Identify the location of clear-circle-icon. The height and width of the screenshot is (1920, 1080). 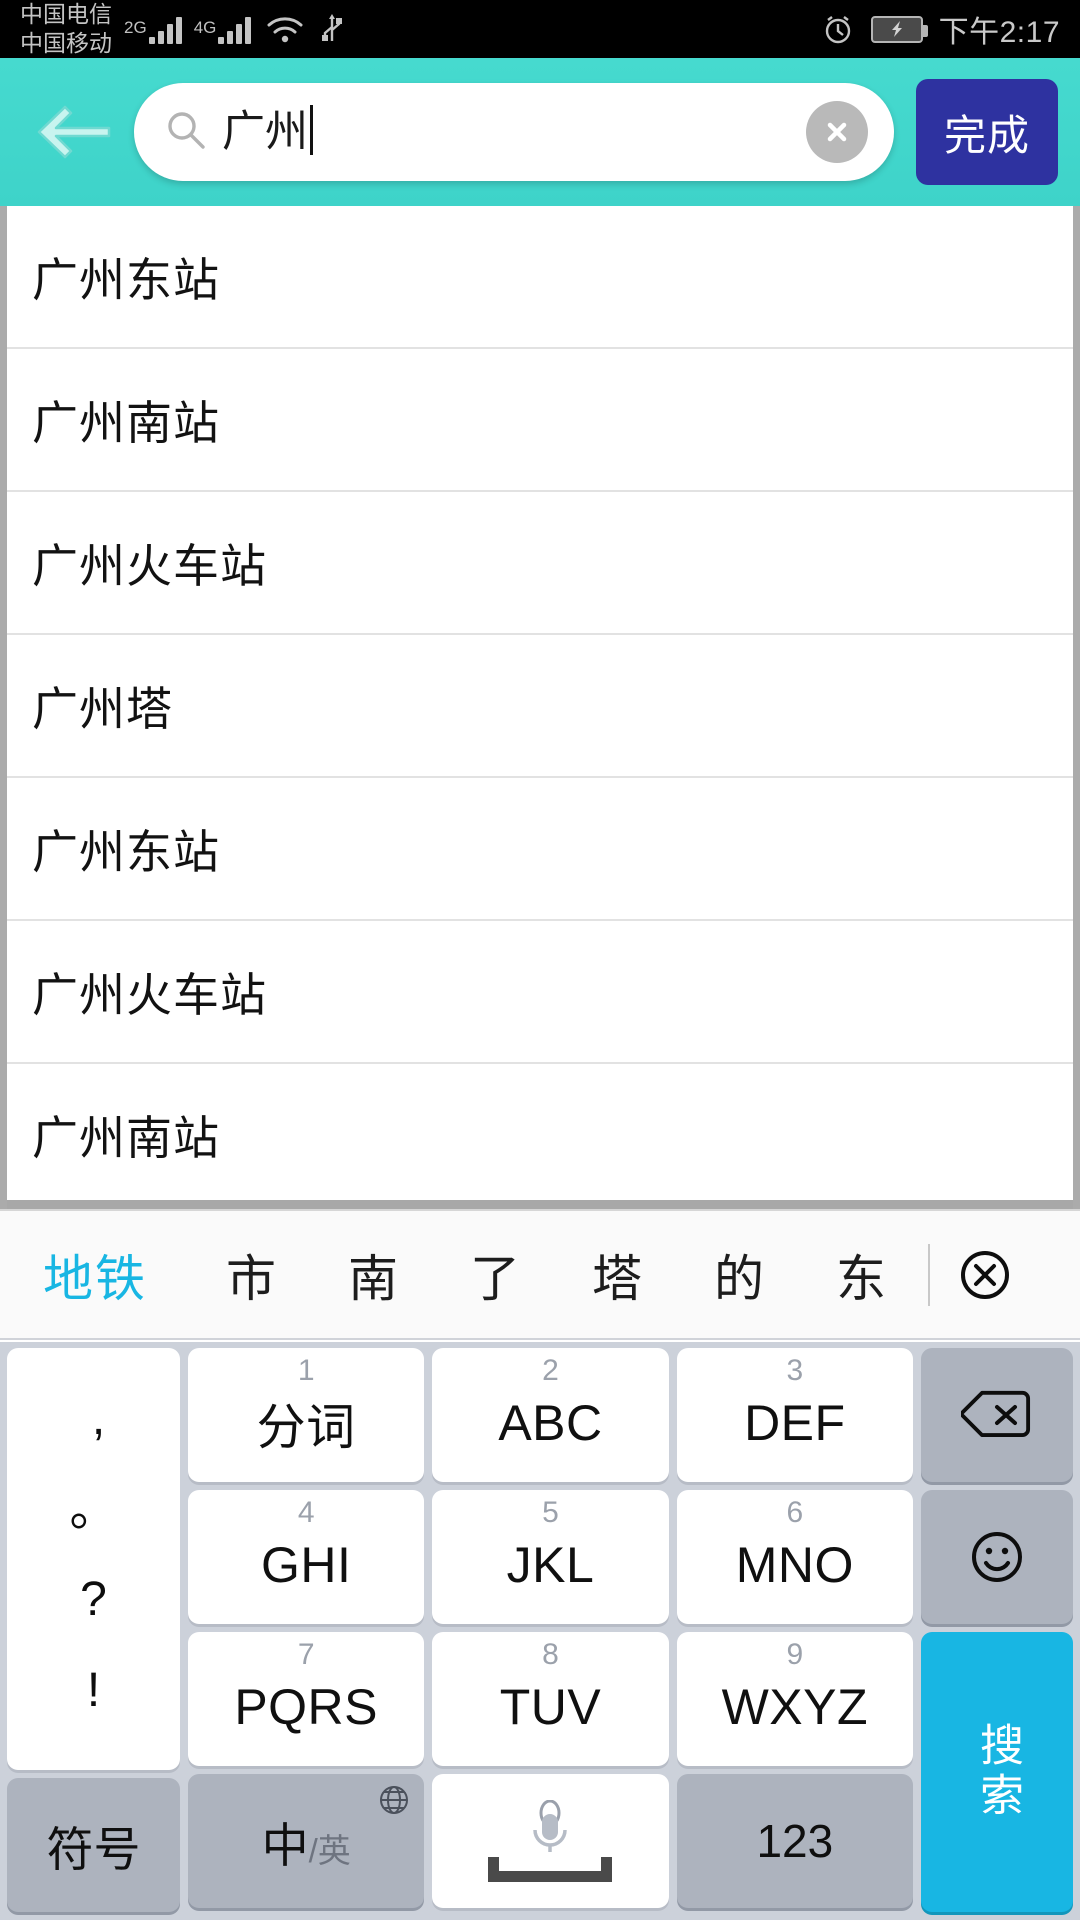
(837, 132).